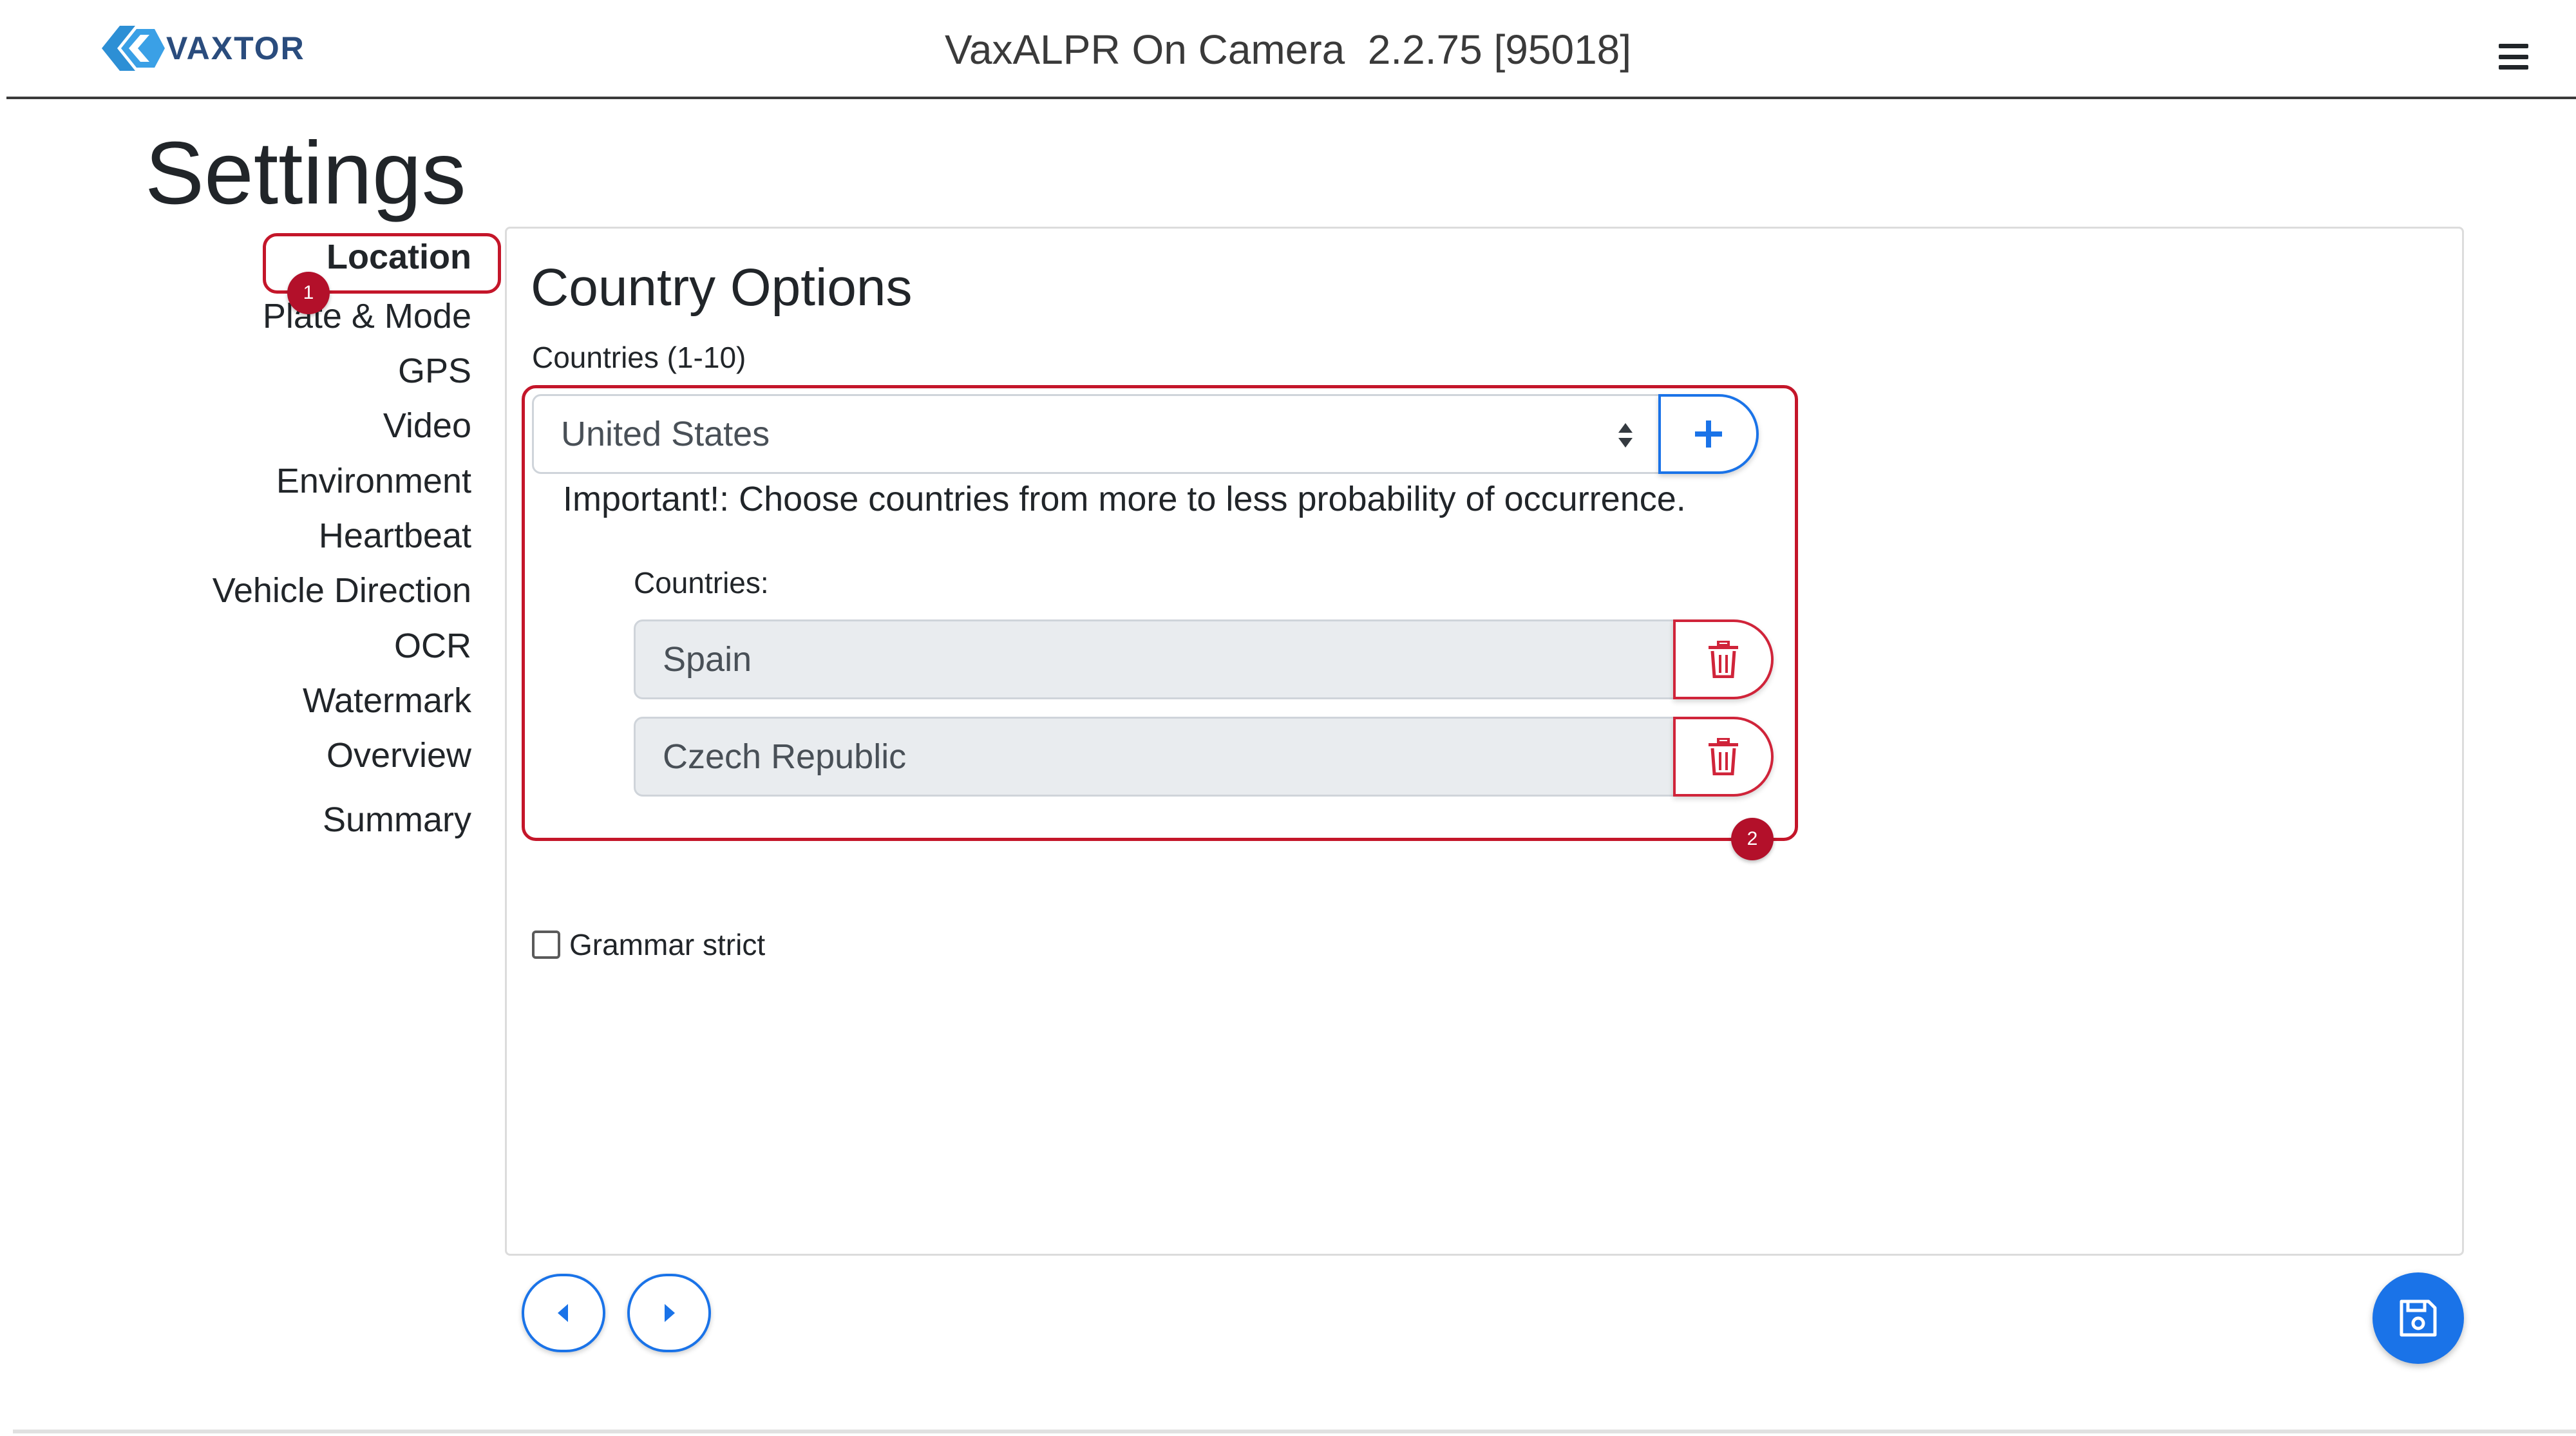 The image size is (2576, 1436). I want to click on country-field: Czech Republic, so click(1155, 757).